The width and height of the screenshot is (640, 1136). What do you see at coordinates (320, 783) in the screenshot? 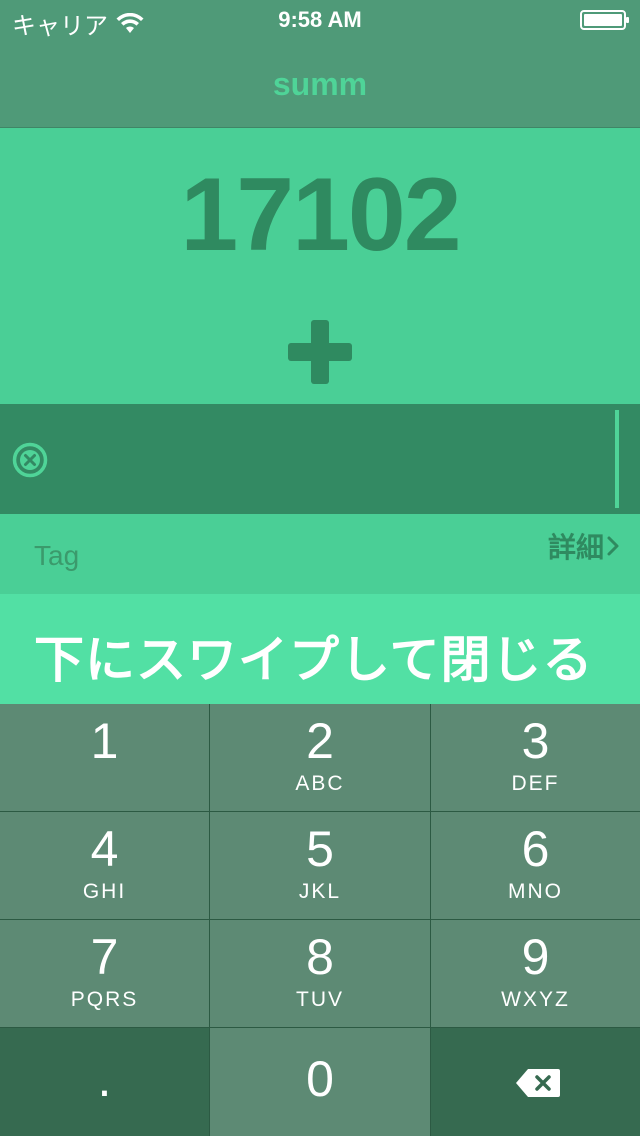
I see `key-letters: ABC` at bounding box center [320, 783].